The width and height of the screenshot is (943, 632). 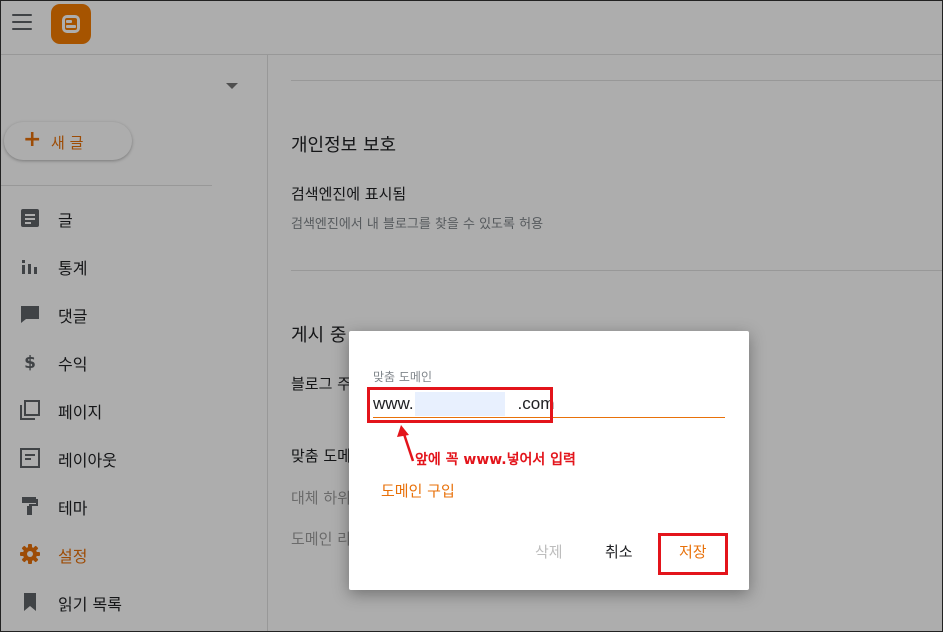 I want to click on cancel-button: 취소, so click(x=619, y=551).